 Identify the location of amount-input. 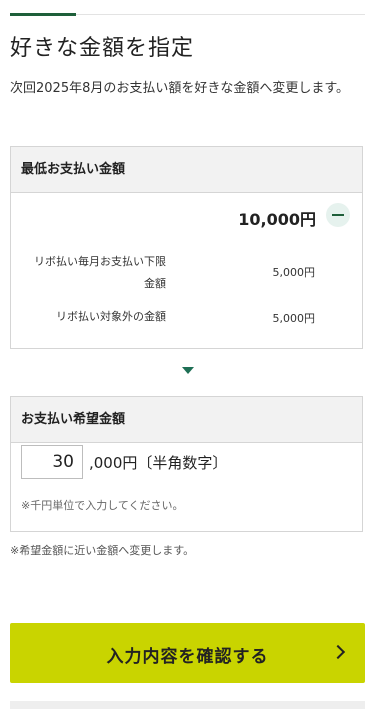
(52, 462).